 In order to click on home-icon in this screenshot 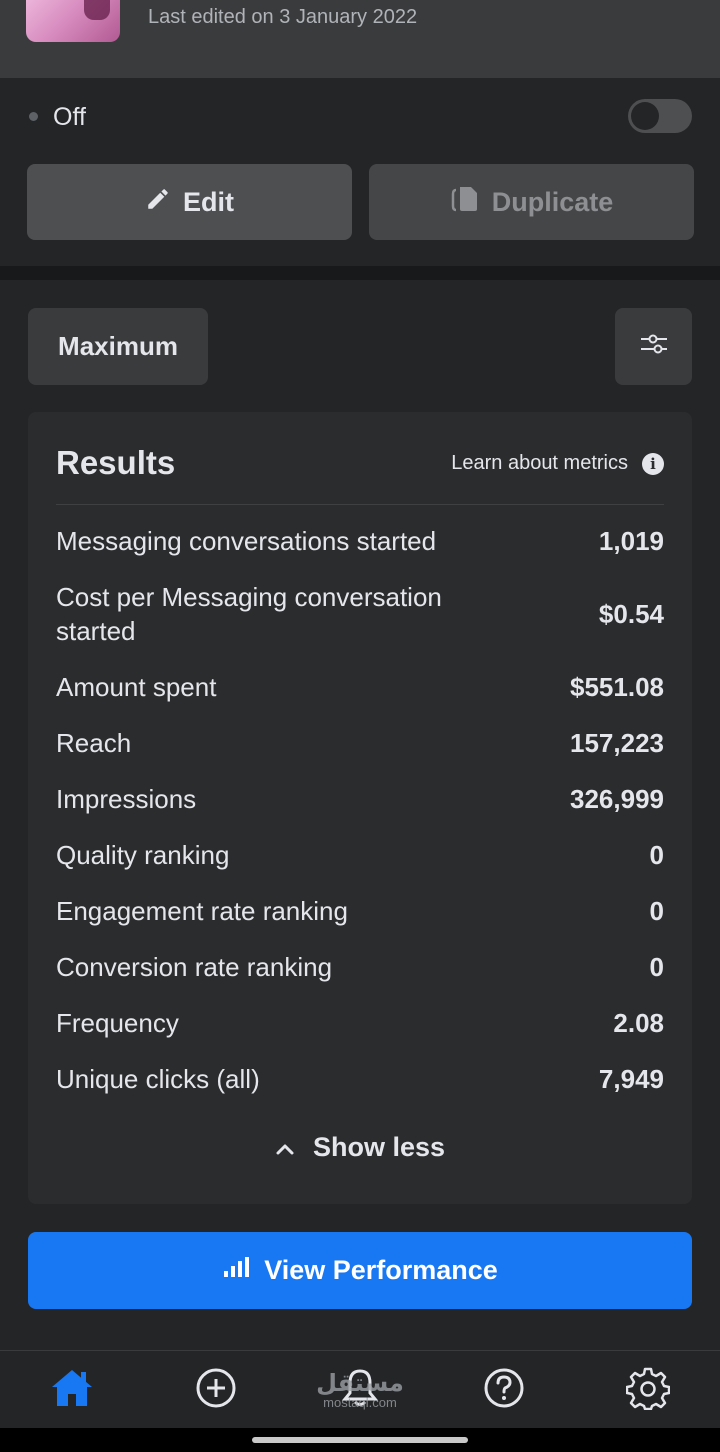, I will do `click(72, 1390)`.